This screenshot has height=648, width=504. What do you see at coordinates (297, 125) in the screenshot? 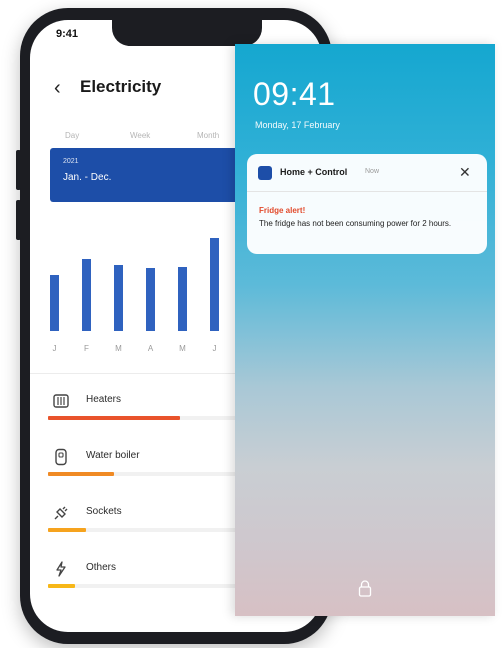
I see `lock-screen-date: Monday, 17 February` at bounding box center [297, 125].